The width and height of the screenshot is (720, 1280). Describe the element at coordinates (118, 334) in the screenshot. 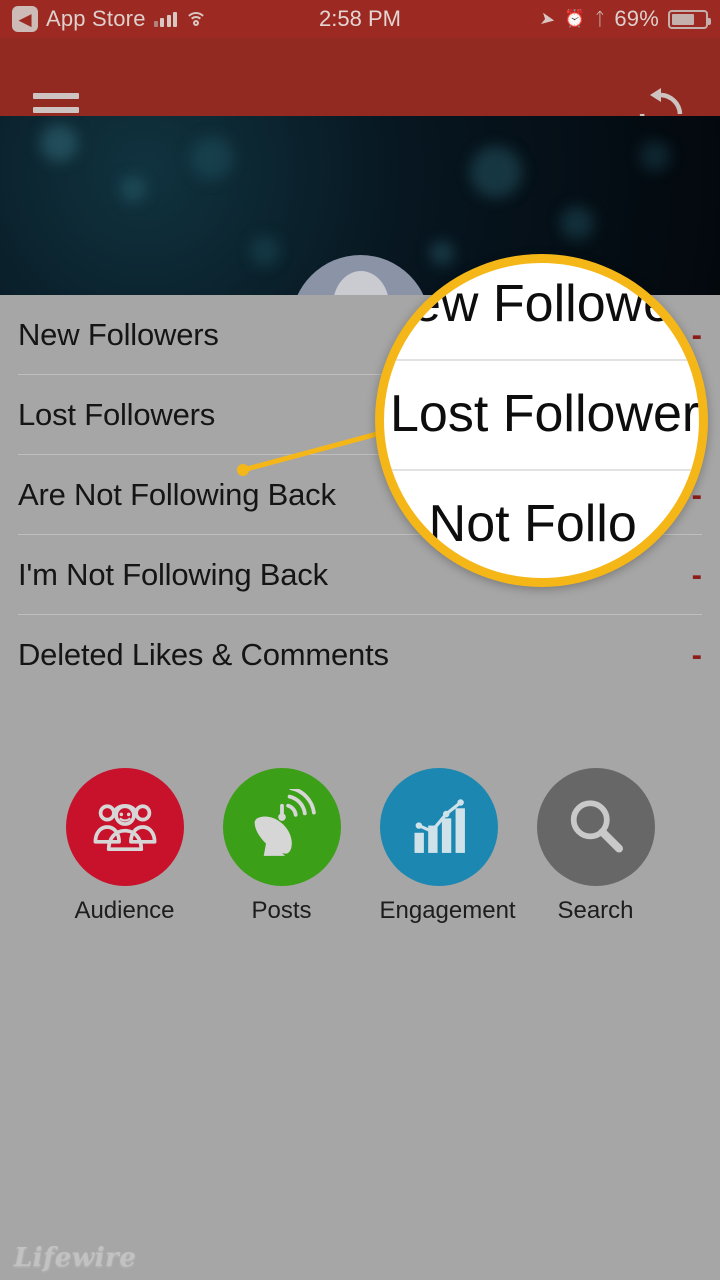

I see `list-item-label: New Followers` at that location.